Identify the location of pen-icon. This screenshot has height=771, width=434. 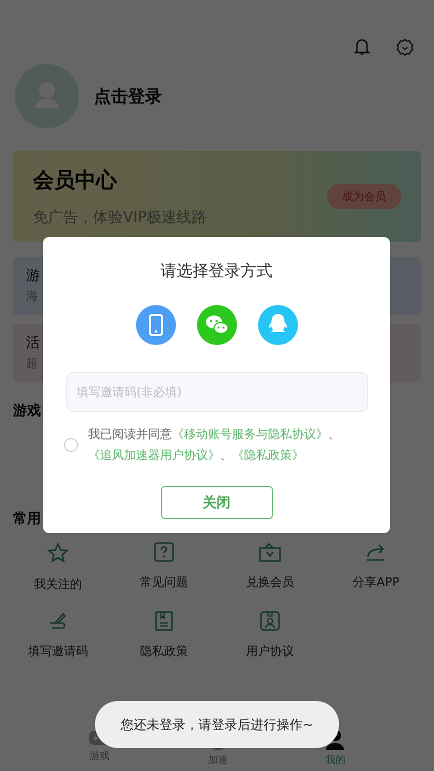
(58, 621).